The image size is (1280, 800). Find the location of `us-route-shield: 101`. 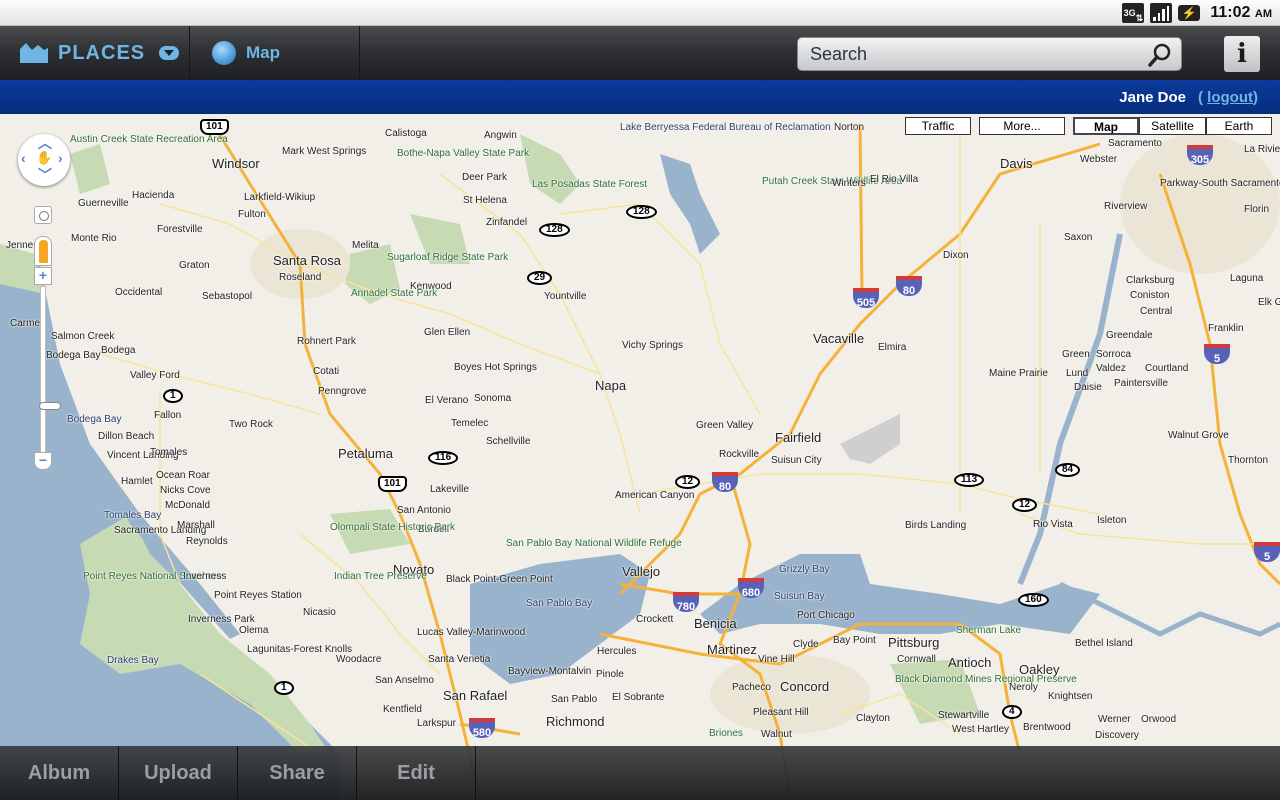

us-route-shield: 101 is located at coordinates (392, 484).